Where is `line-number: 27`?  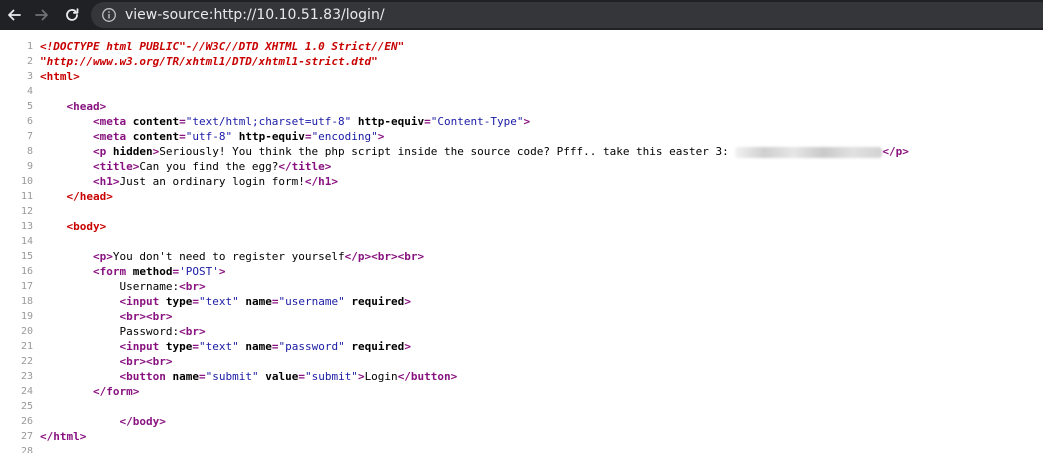 line-number: 27 is located at coordinates (26, 436).